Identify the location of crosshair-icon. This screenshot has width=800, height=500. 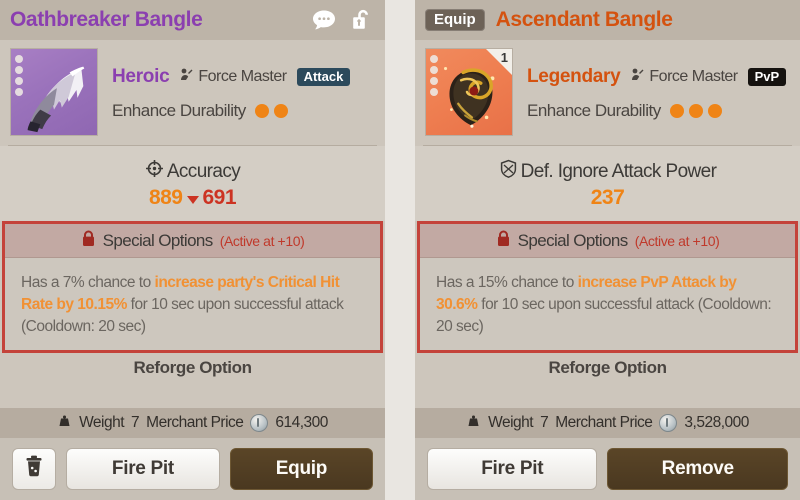
(154, 171).